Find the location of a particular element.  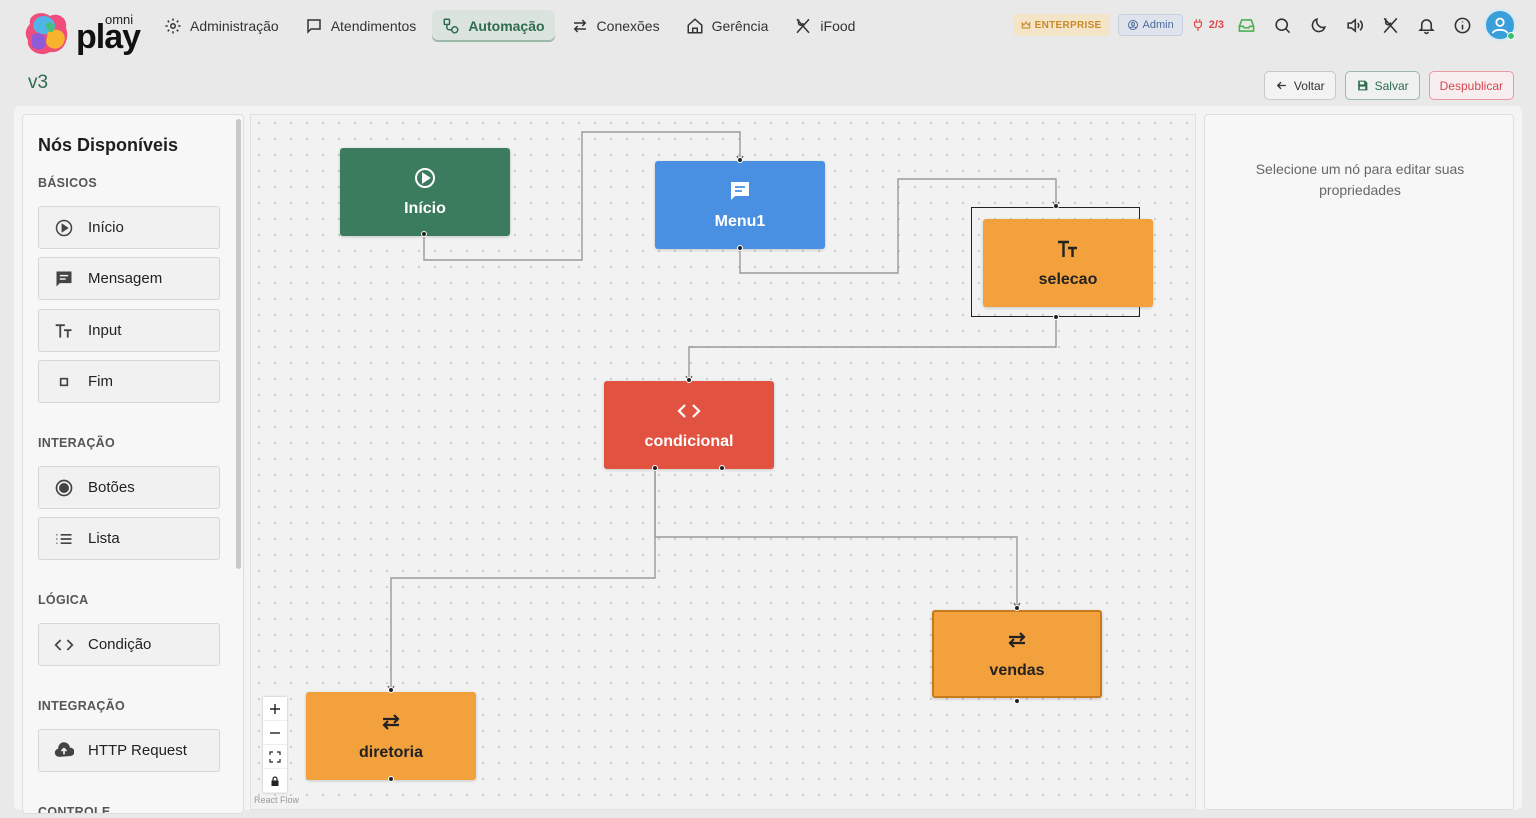

node-type-label: Lista is located at coordinates (104, 538).